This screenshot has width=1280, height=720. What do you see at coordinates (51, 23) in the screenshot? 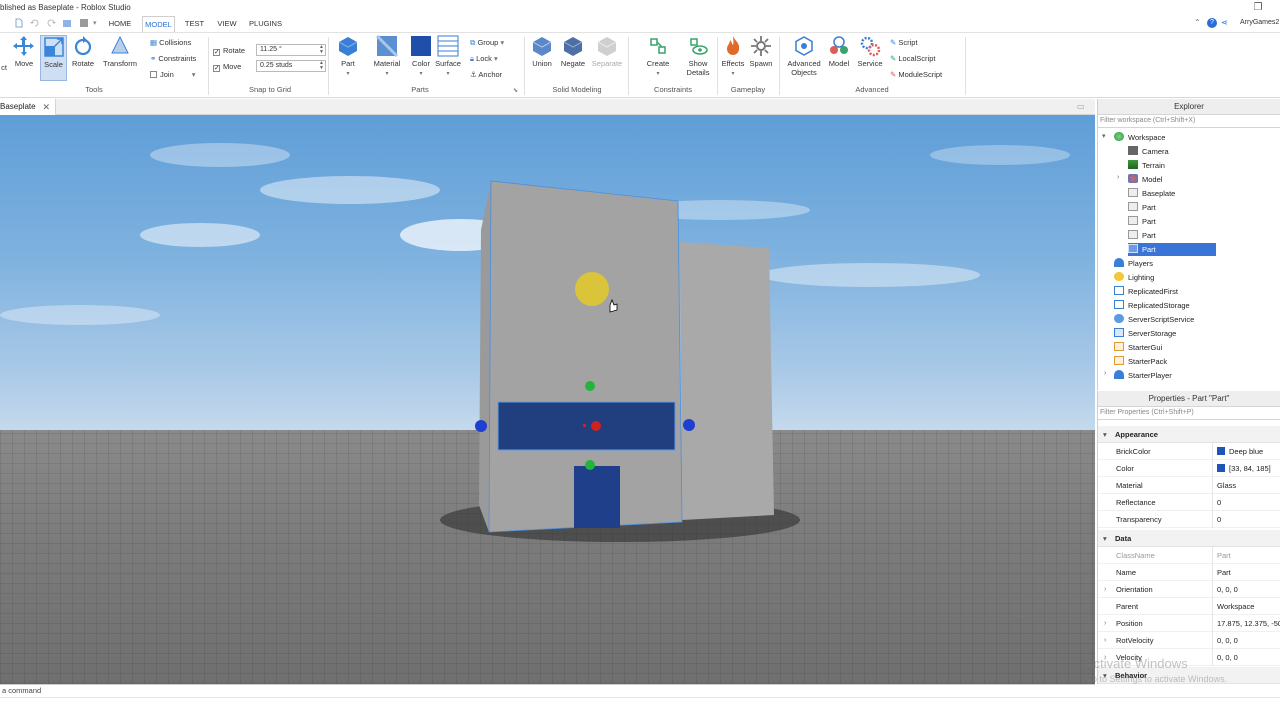
I see `redo-icon` at bounding box center [51, 23].